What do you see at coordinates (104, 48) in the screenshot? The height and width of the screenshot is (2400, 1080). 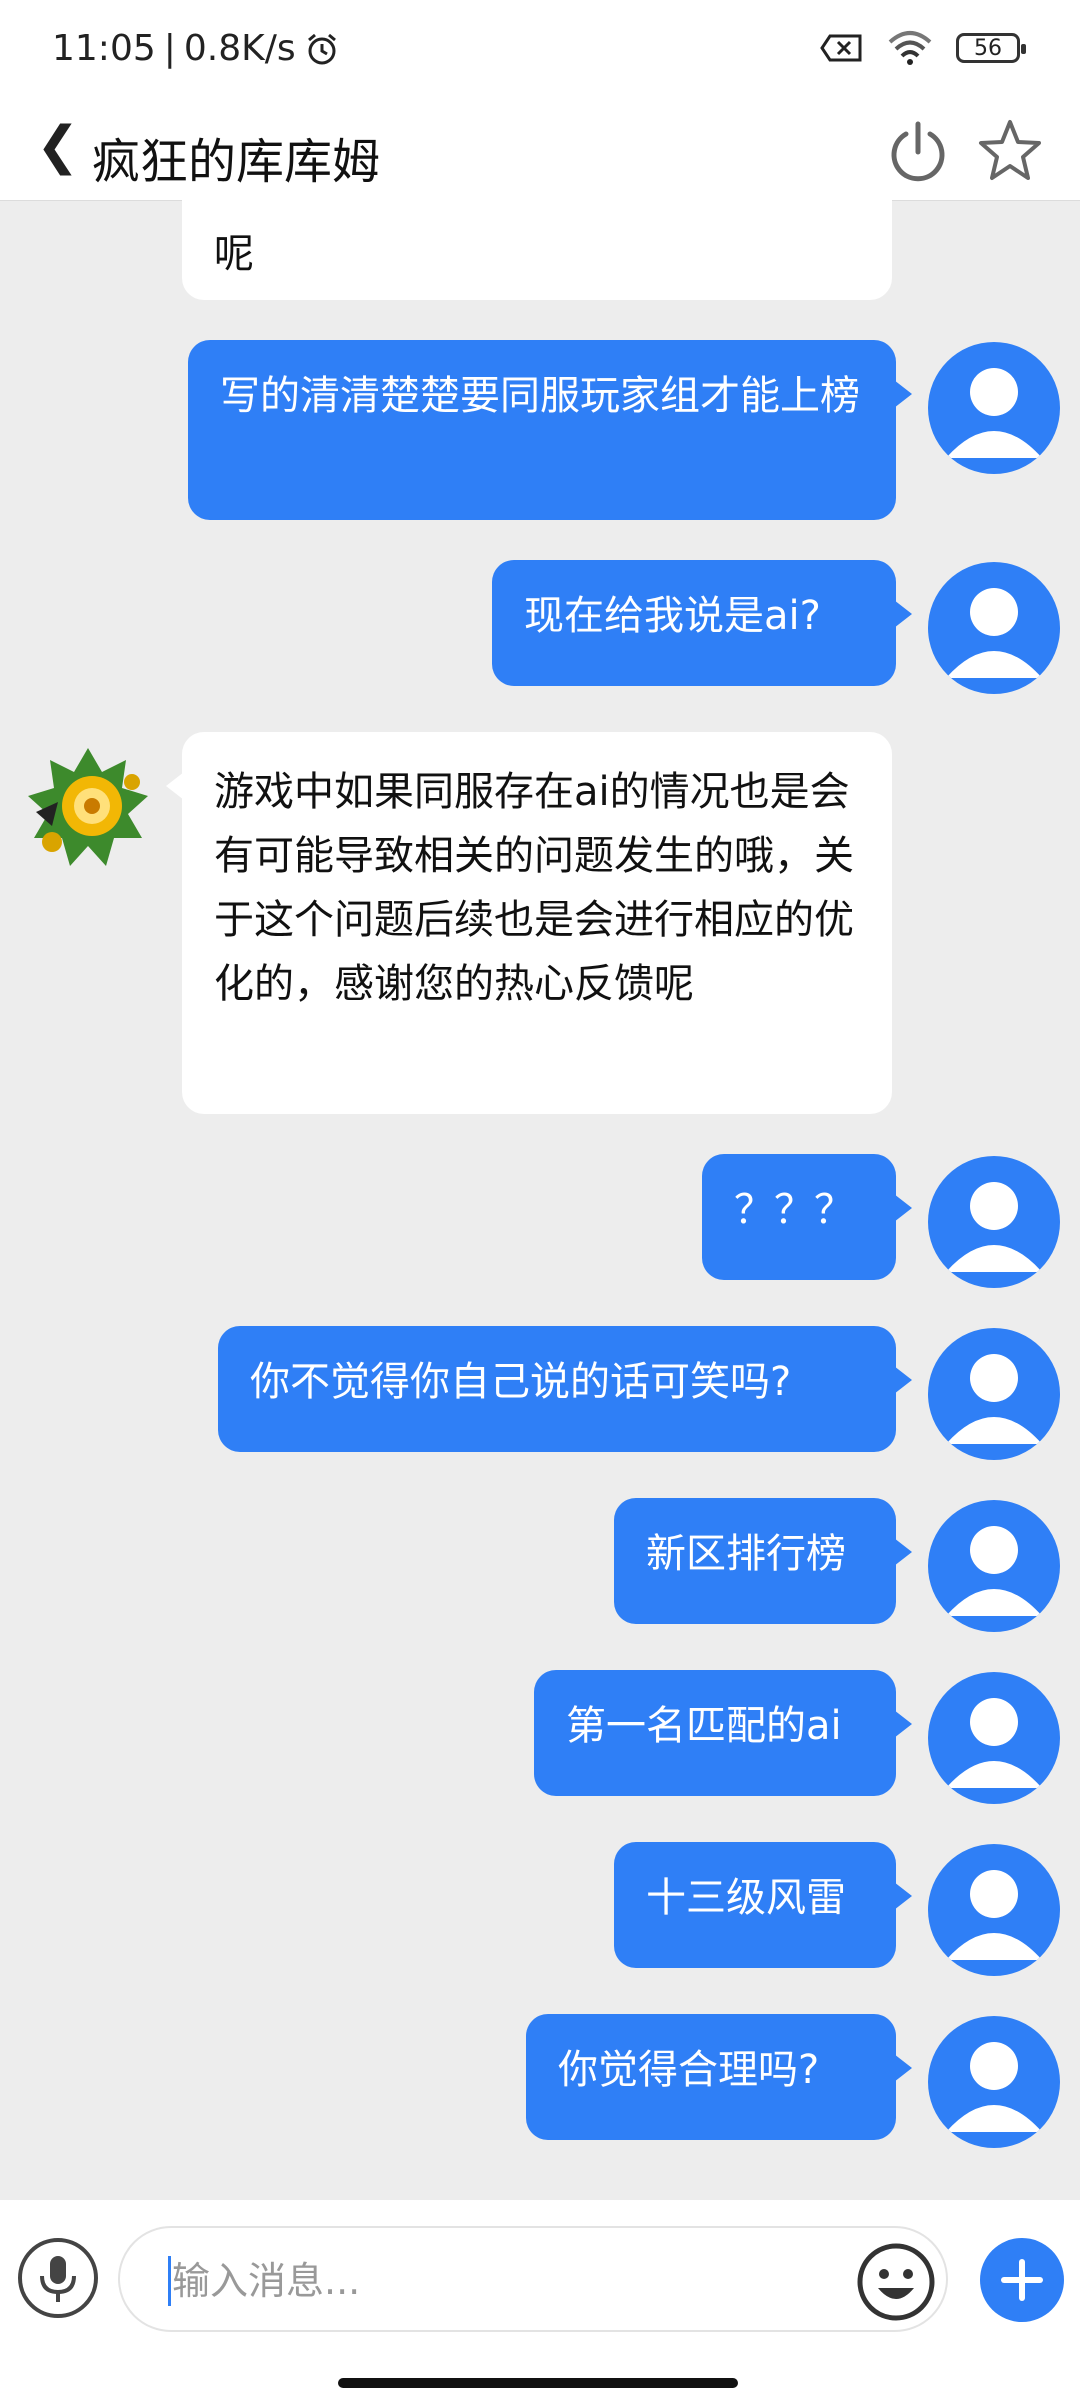 I see `status-time: 11:05` at bounding box center [104, 48].